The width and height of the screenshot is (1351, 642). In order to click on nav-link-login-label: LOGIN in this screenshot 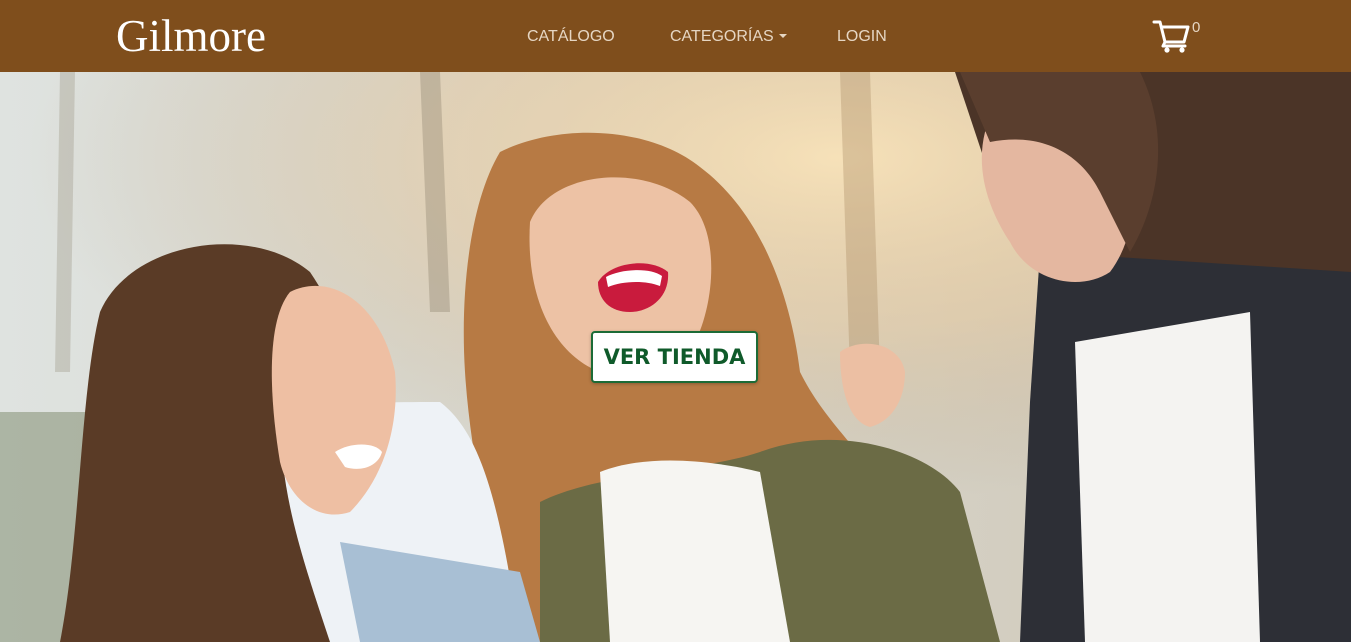, I will do `click(862, 36)`.